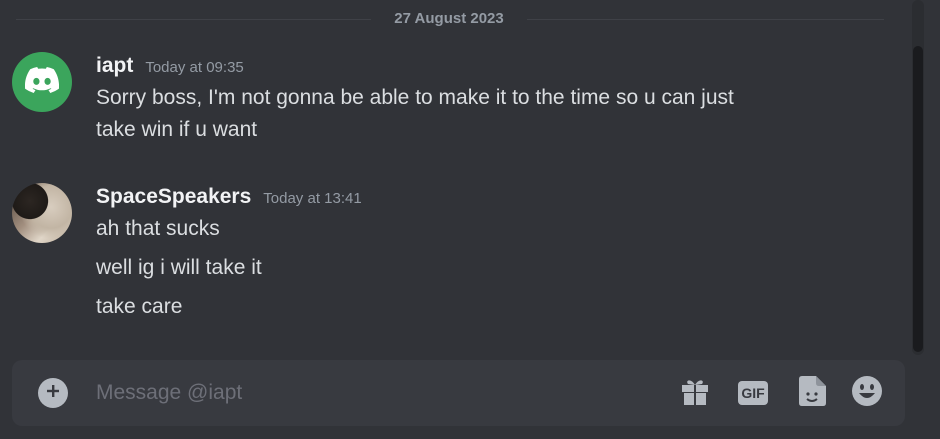 The height and width of the screenshot is (439, 940). I want to click on message-input, so click(246, 393).